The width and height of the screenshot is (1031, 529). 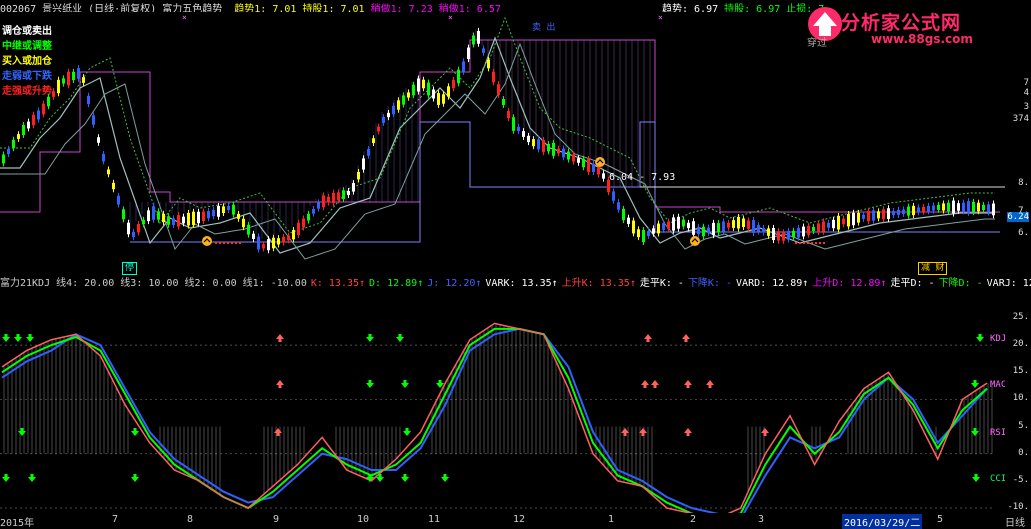 What do you see at coordinates (772, 282) in the screenshot?
I see `kdj-header-item: VARD: 12.89↑` at bounding box center [772, 282].